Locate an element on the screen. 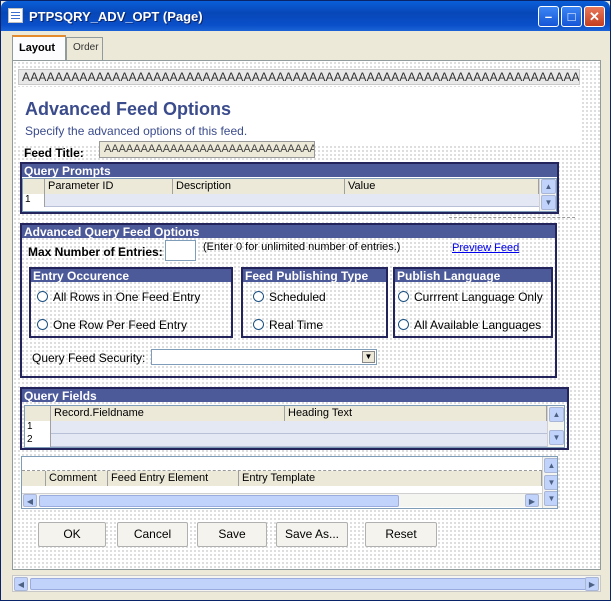 This screenshot has height=601, width=611. minimize-icon: – is located at coordinates (548, 16).